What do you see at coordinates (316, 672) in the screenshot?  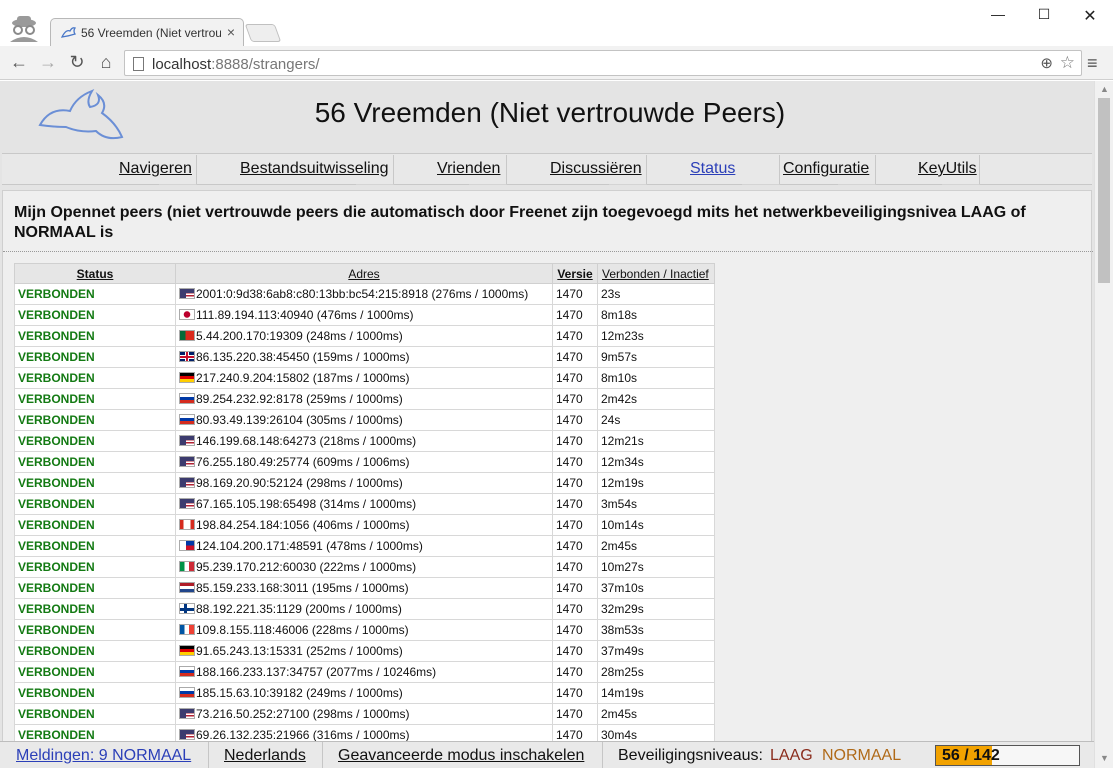 I see `peer-address: 188.166.233.137:34757 (2077ms / 10246ms)` at bounding box center [316, 672].